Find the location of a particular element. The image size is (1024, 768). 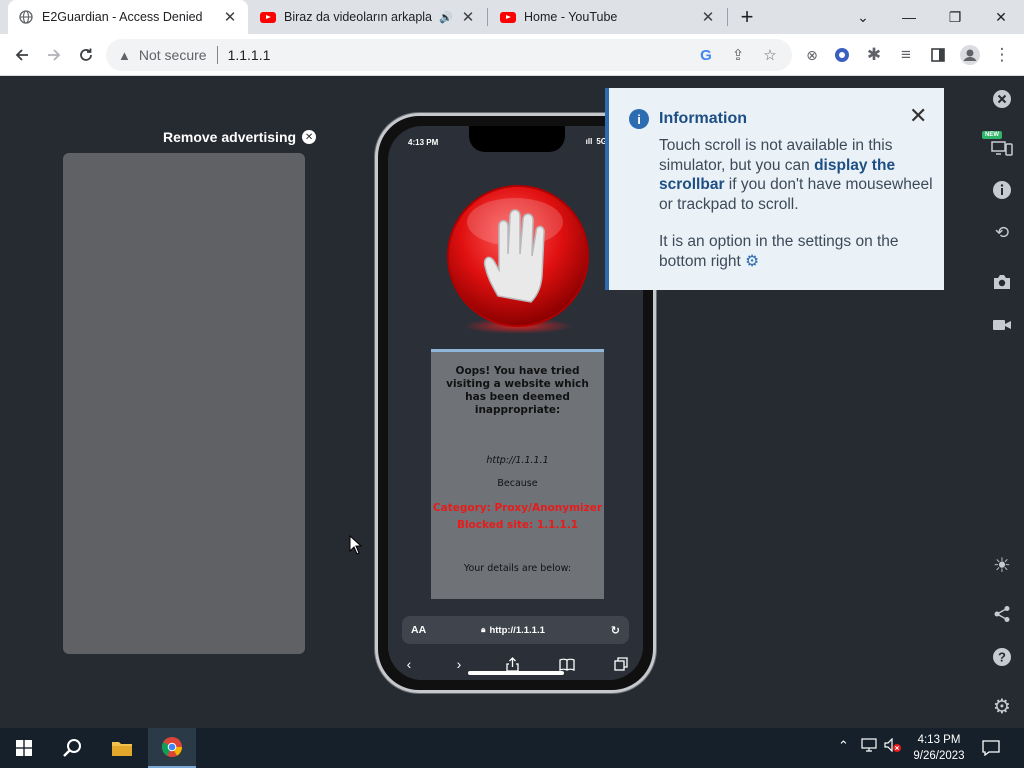

reload-icon is located at coordinates (86, 55).